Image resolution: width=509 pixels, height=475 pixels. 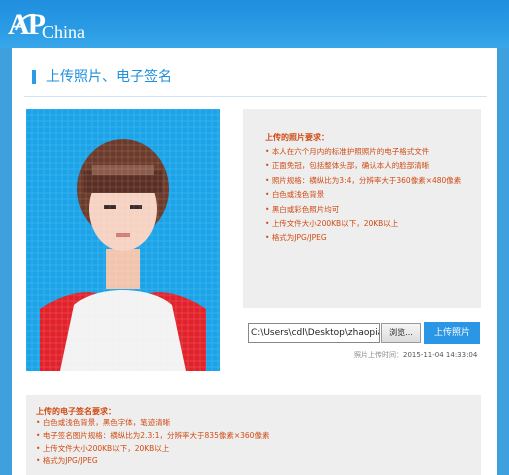 I want to click on upload-time: 照片上传时间：2015-11-04 14:33:04, so click(x=415, y=355).